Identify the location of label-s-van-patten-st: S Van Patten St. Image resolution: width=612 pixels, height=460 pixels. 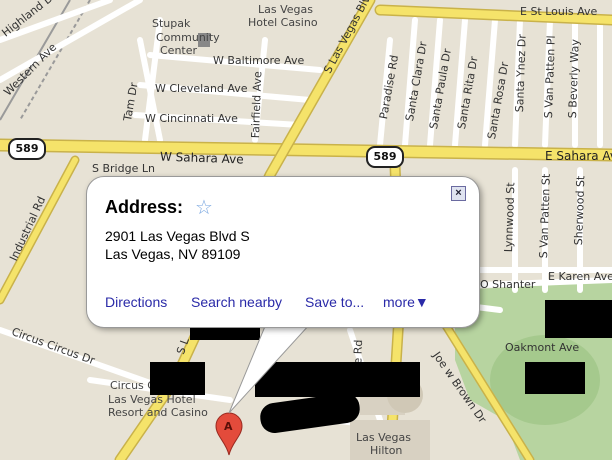
(545, 216).